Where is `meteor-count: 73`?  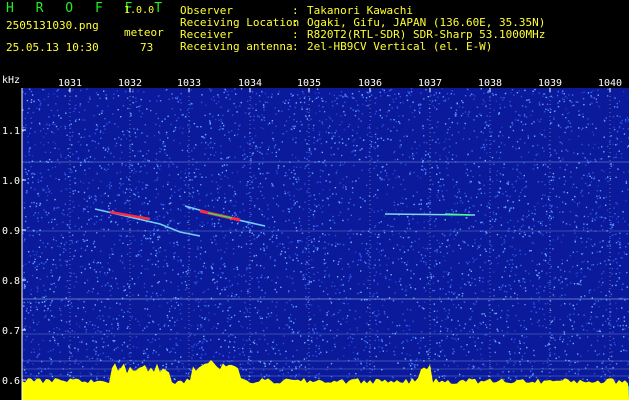
meteor-count: 73 is located at coordinates (147, 47).